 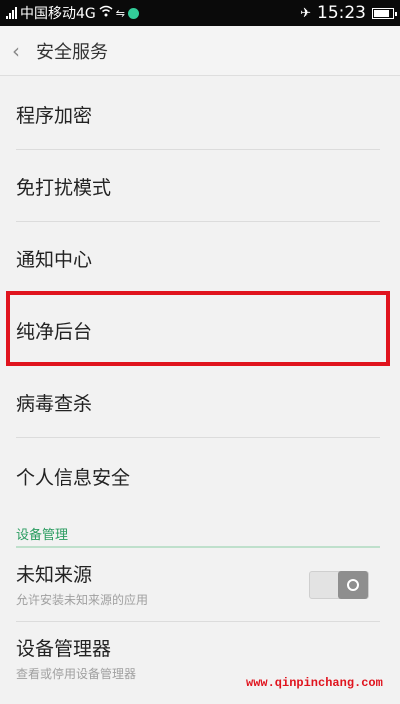 What do you see at coordinates (120, 13) in the screenshot?
I see `usb-icon: ⇋` at bounding box center [120, 13].